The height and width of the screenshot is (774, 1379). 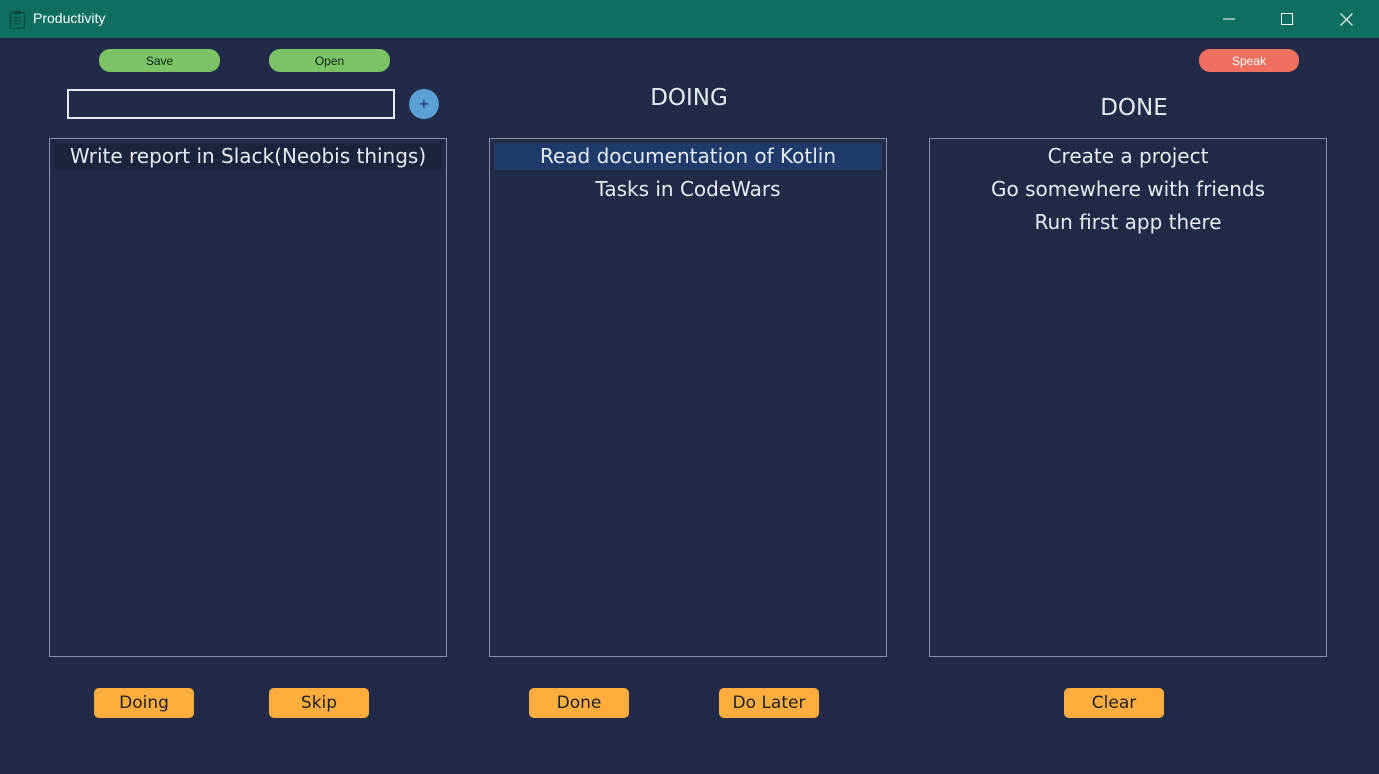 What do you see at coordinates (579, 703) in the screenshot?
I see `done-button: Done` at bounding box center [579, 703].